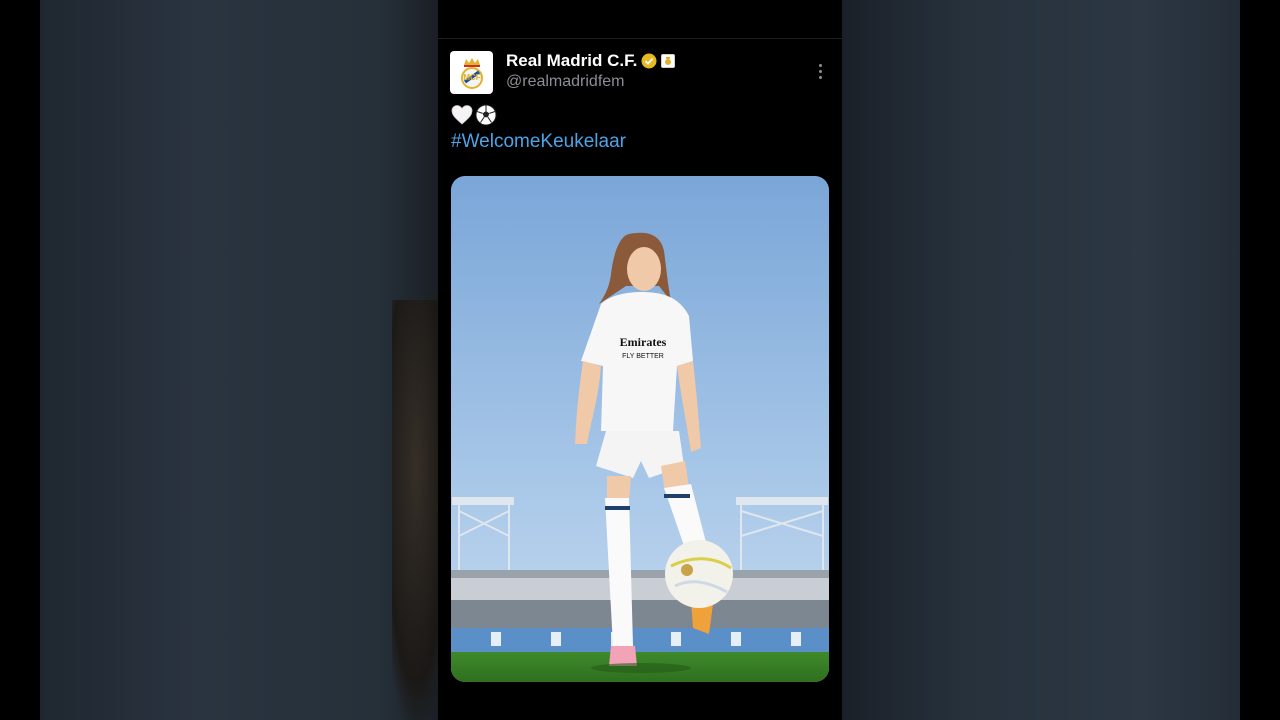 This screenshot has height=720, width=1280. I want to click on soccer-ball-icon, so click(486, 115).